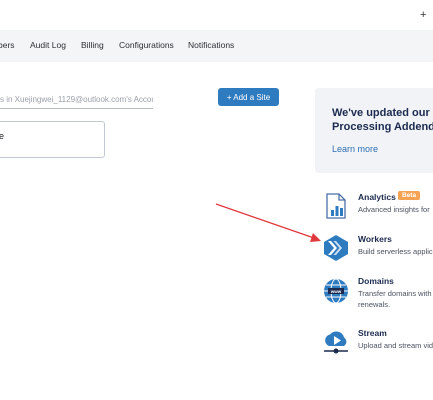 Image resolution: width=433 pixels, height=400 pixels. Describe the element at coordinates (376, 281) in the screenshot. I see `product-title: Domains` at that location.